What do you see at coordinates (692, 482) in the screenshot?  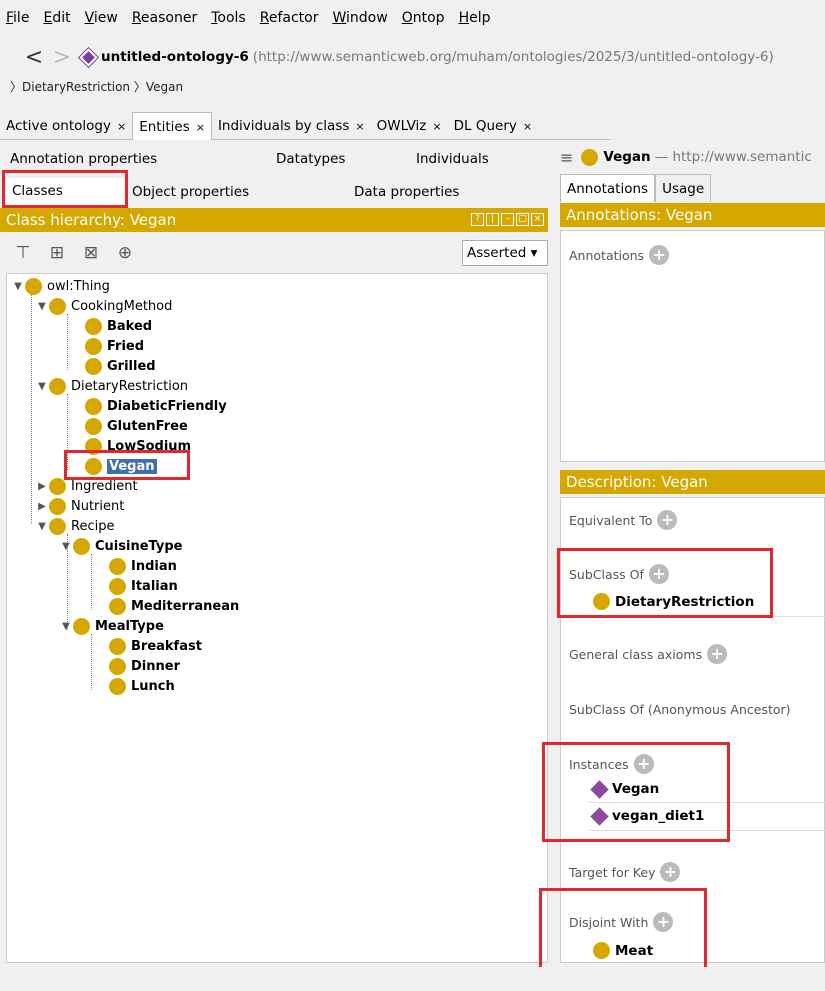 I see `description-header: Description: Vegan` at bounding box center [692, 482].